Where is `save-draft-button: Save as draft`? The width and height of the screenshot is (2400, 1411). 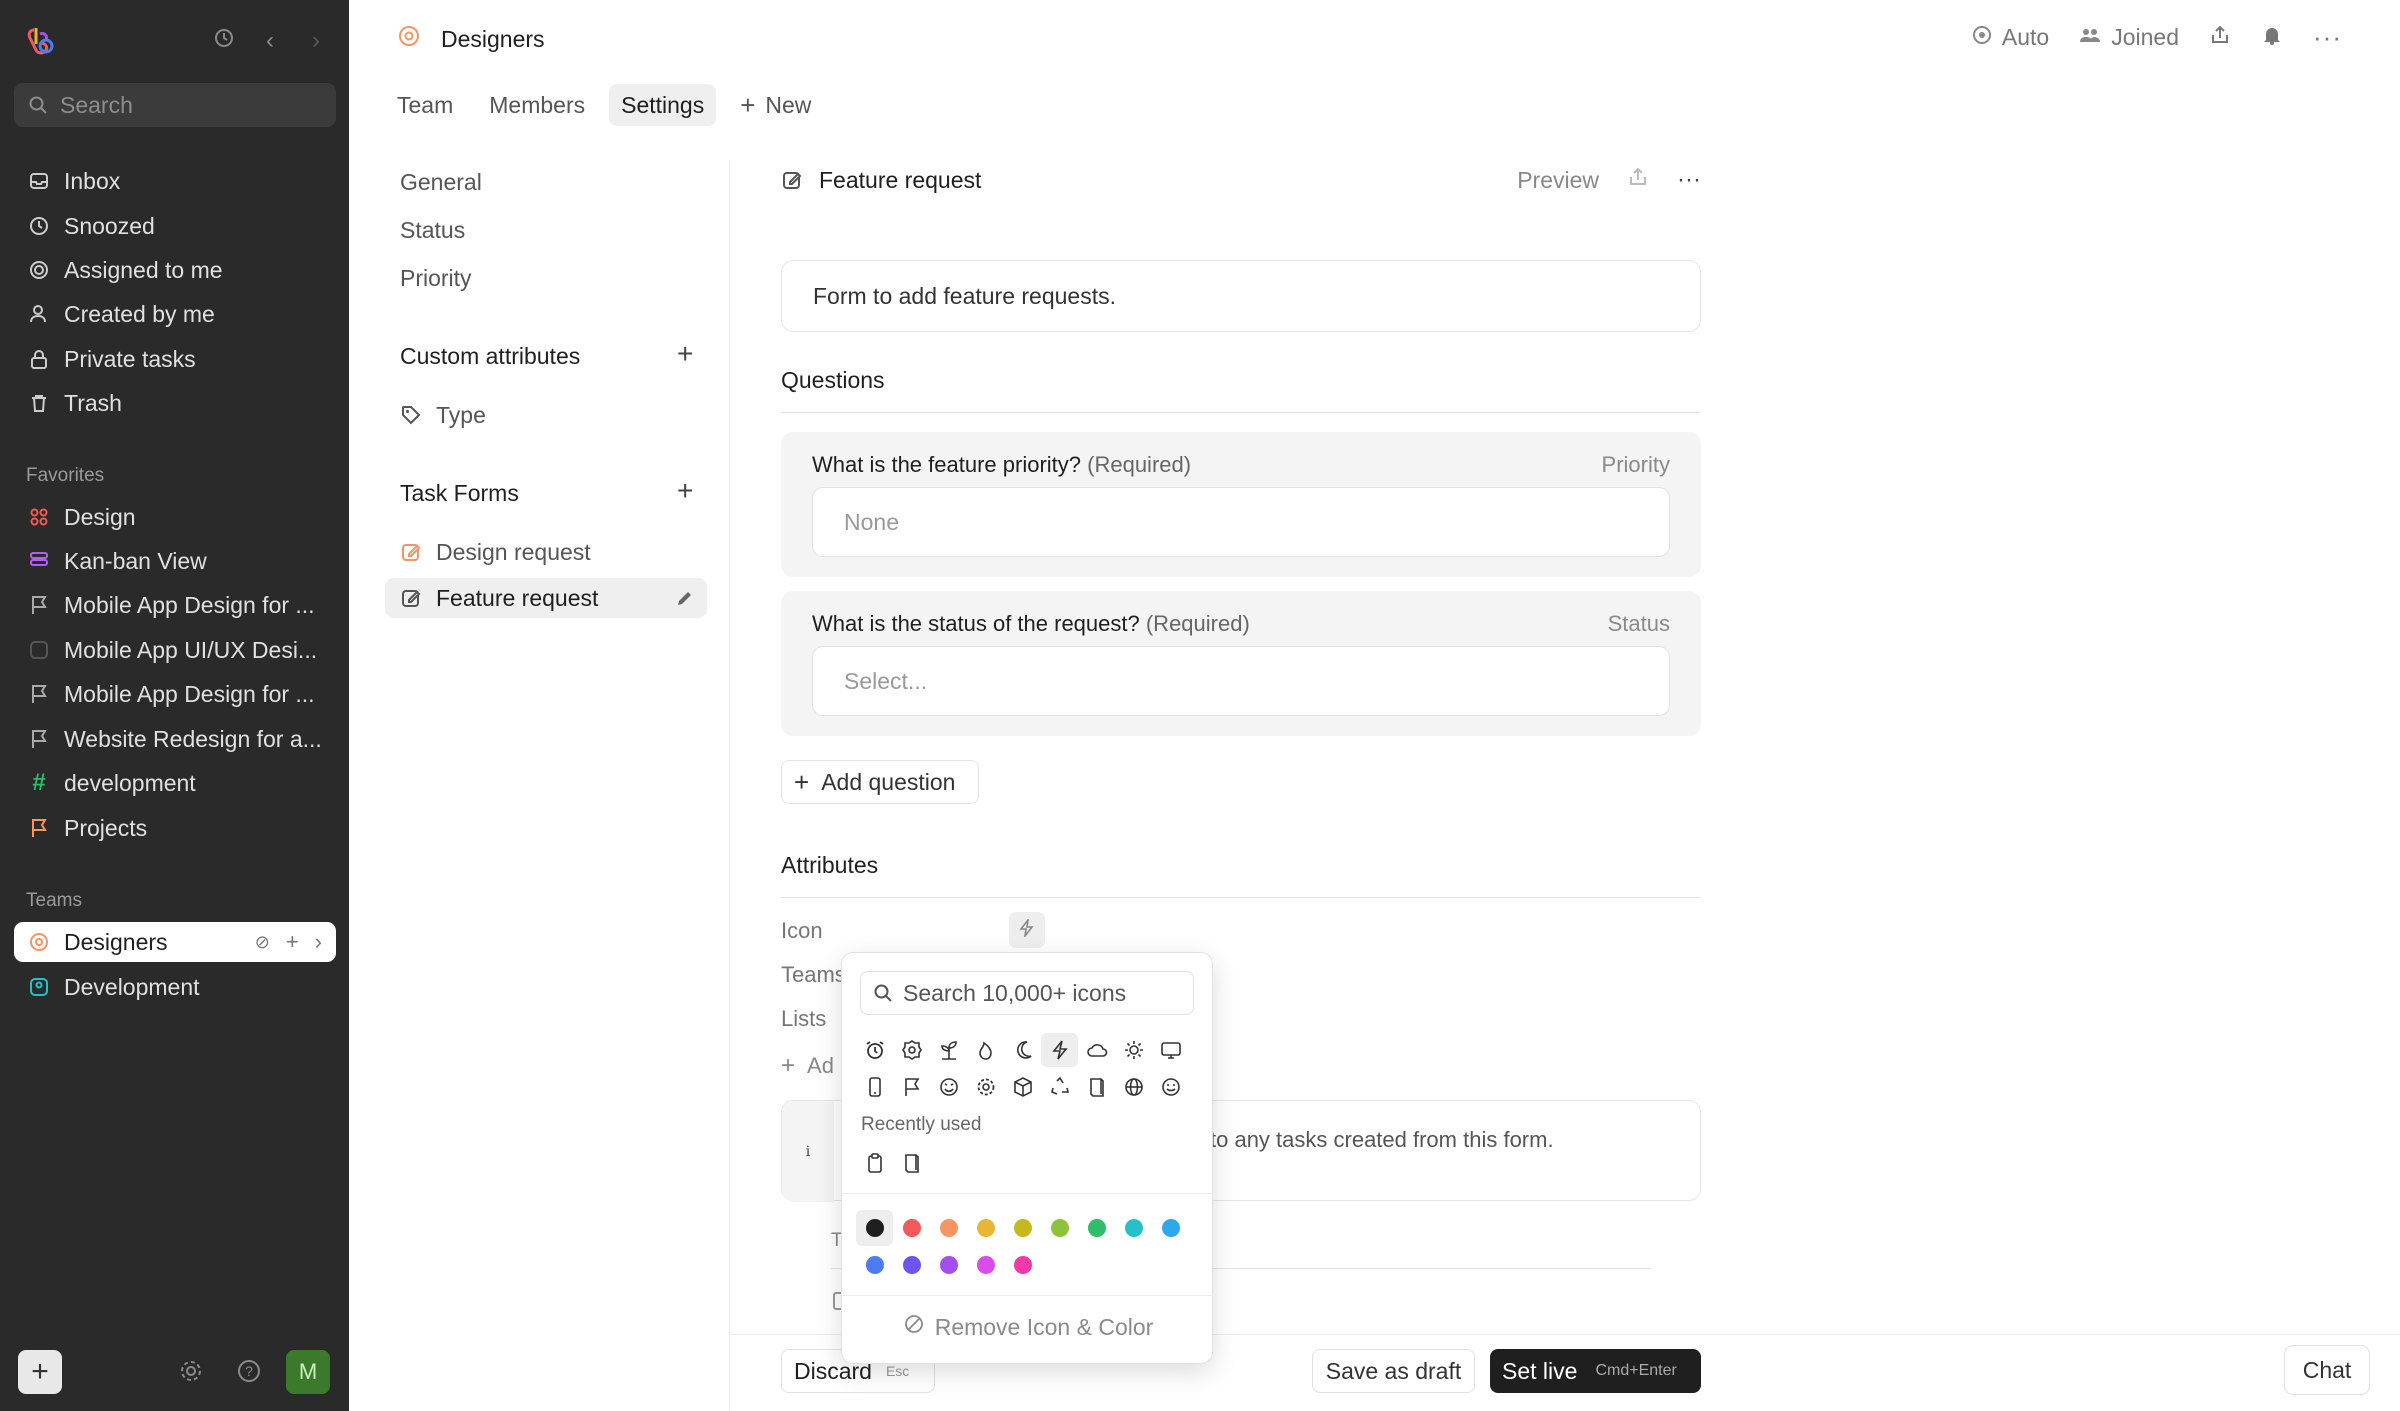
save-draft-button: Save as draft is located at coordinates (1393, 1371).